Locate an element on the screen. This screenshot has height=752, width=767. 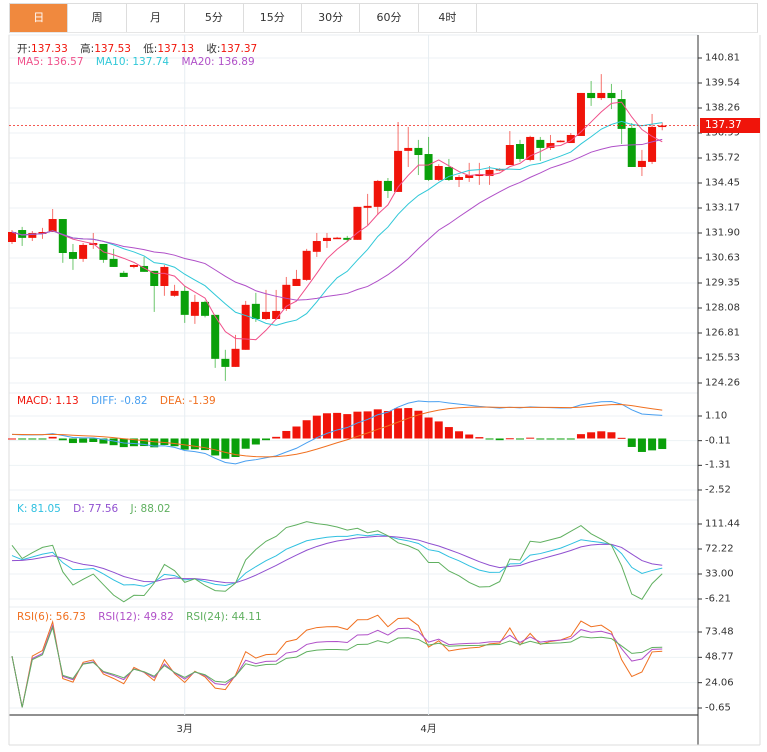
axis-tick-label: 126.81 is located at coordinates (722, 333).